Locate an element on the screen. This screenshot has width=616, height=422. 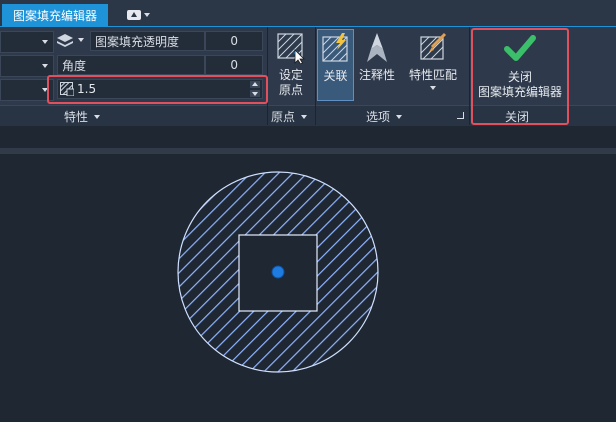
set-origin-label-2: 原点 is located at coordinates (290, 90).